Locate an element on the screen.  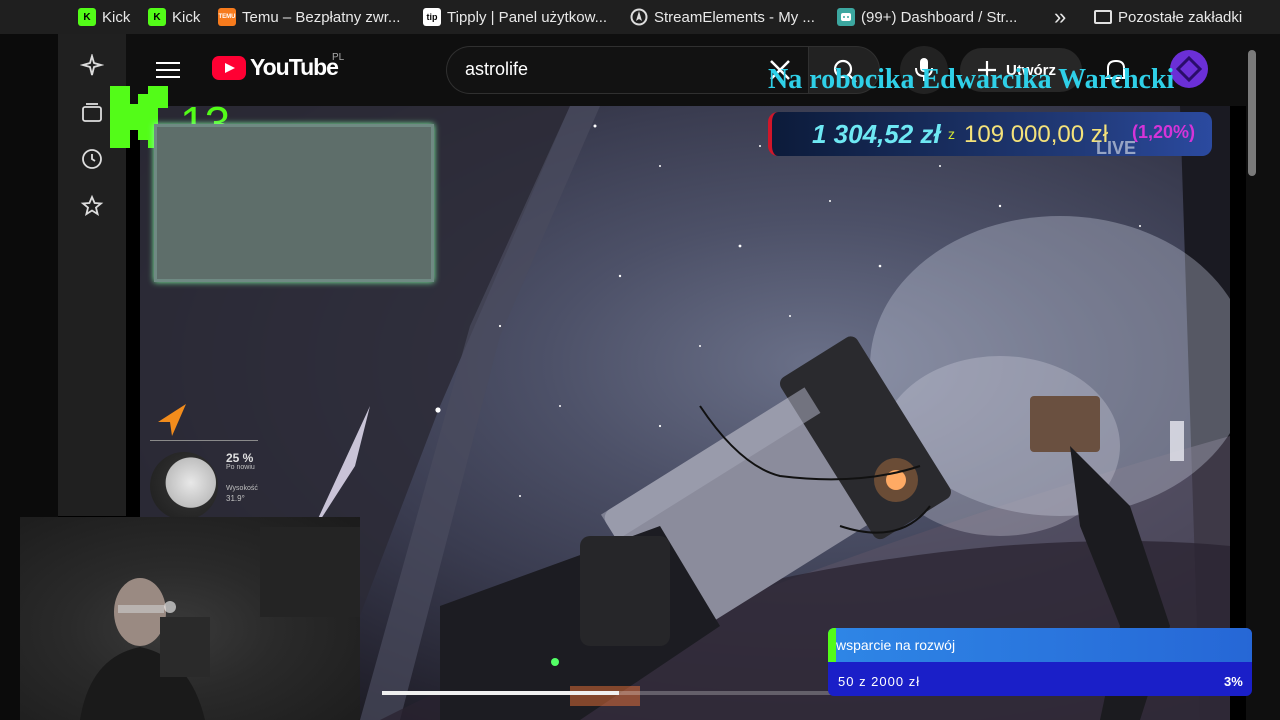
menu-button is located at coordinates (168, 69).